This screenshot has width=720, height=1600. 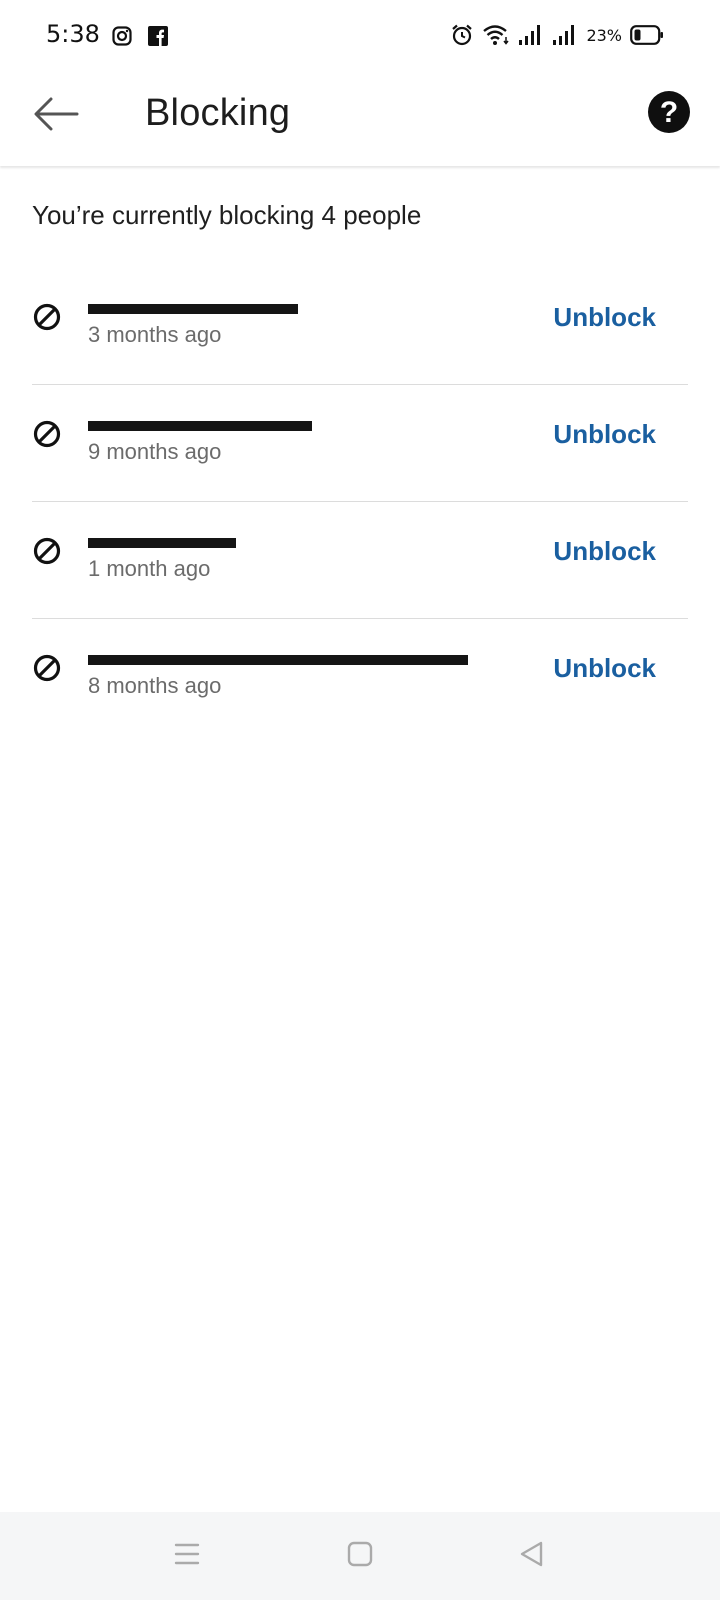 I want to click on home-button, so click(x=360, y=1554).